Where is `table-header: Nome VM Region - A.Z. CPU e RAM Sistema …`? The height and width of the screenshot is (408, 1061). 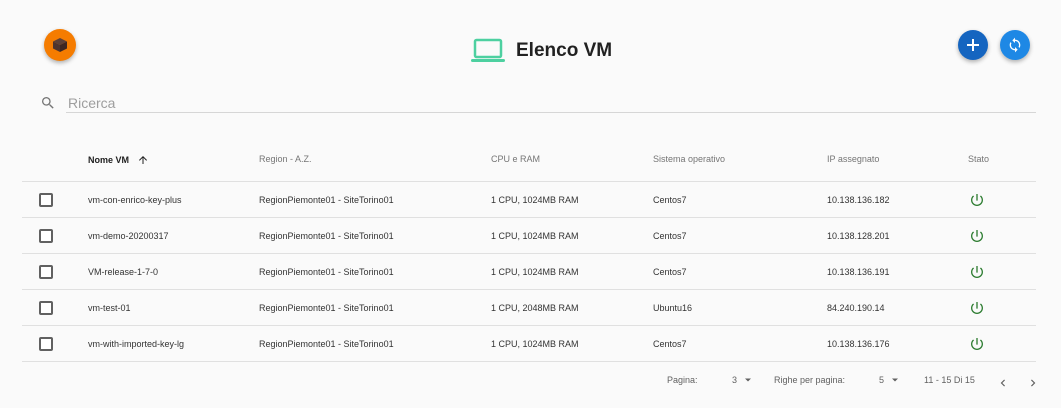 table-header: Nome VM Region - A.Z. CPU e RAM Sistema … is located at coordinates (529, 163).